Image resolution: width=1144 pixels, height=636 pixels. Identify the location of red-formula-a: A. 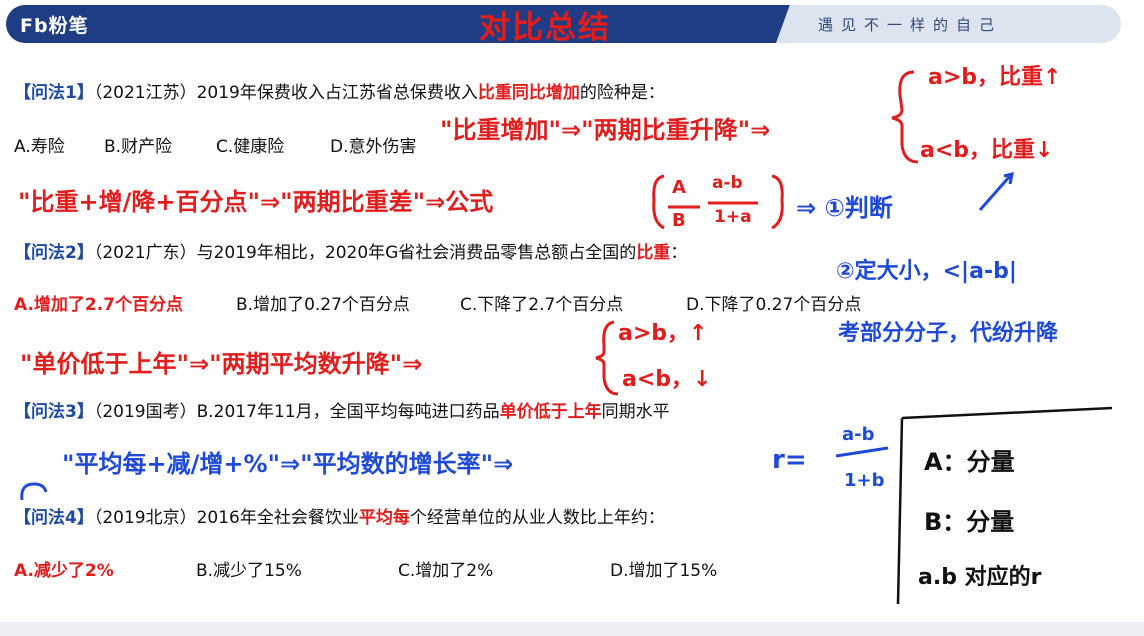
(679, 187).